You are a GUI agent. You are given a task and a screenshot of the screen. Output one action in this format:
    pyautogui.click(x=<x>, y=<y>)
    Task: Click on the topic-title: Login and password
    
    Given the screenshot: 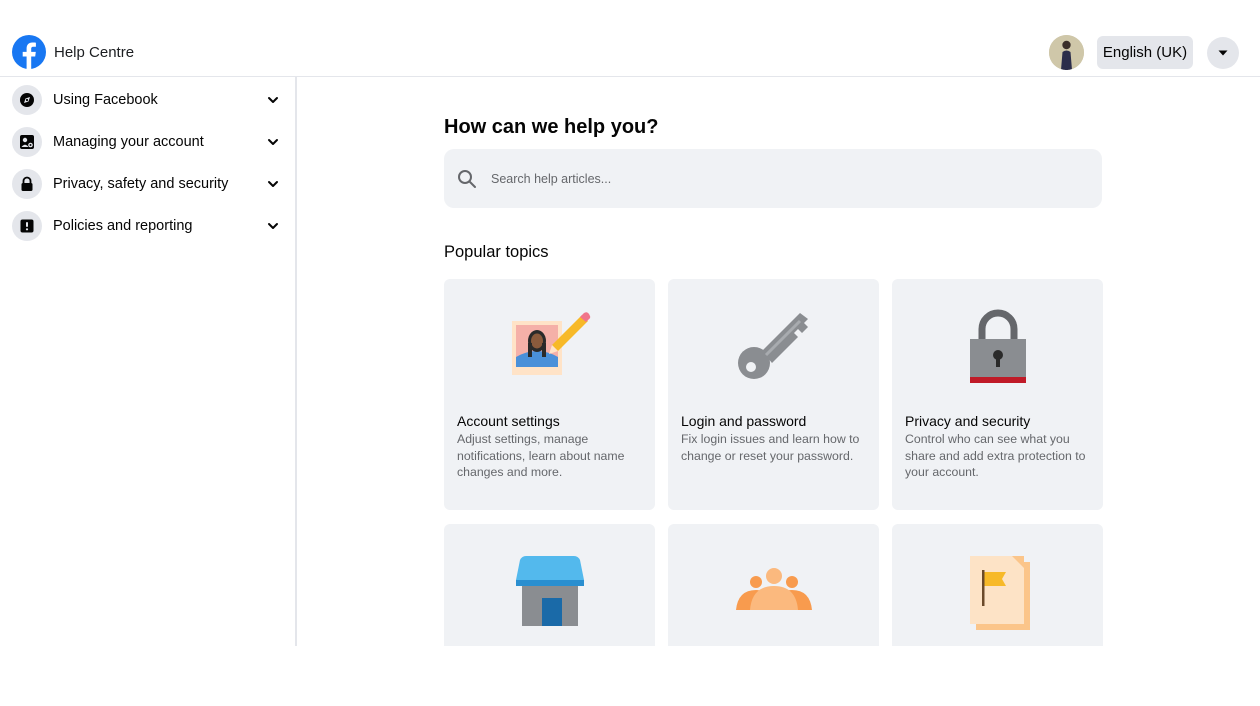 What is the action you would take?
    pyautogui.click(x=744, y=421)
    